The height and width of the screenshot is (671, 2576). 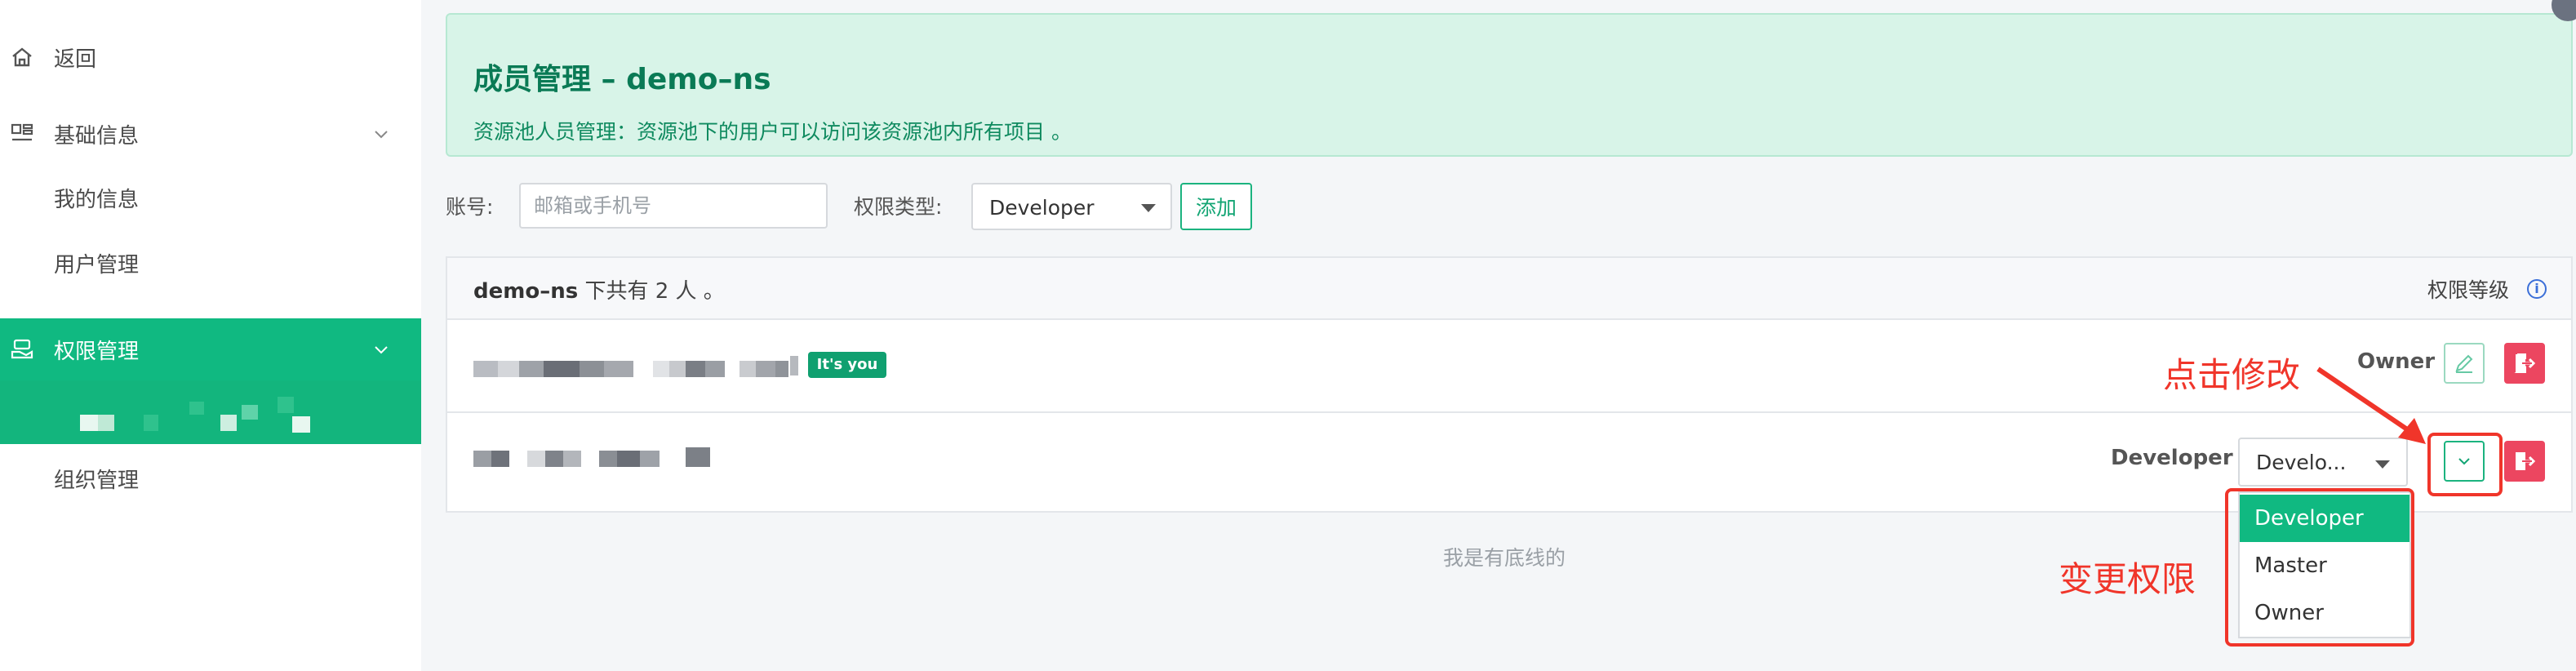 What do you see at coordinates (210, 57) in the screenshot?
I see `sidebar-item-back: 返回` at bounding box center [210, 57].